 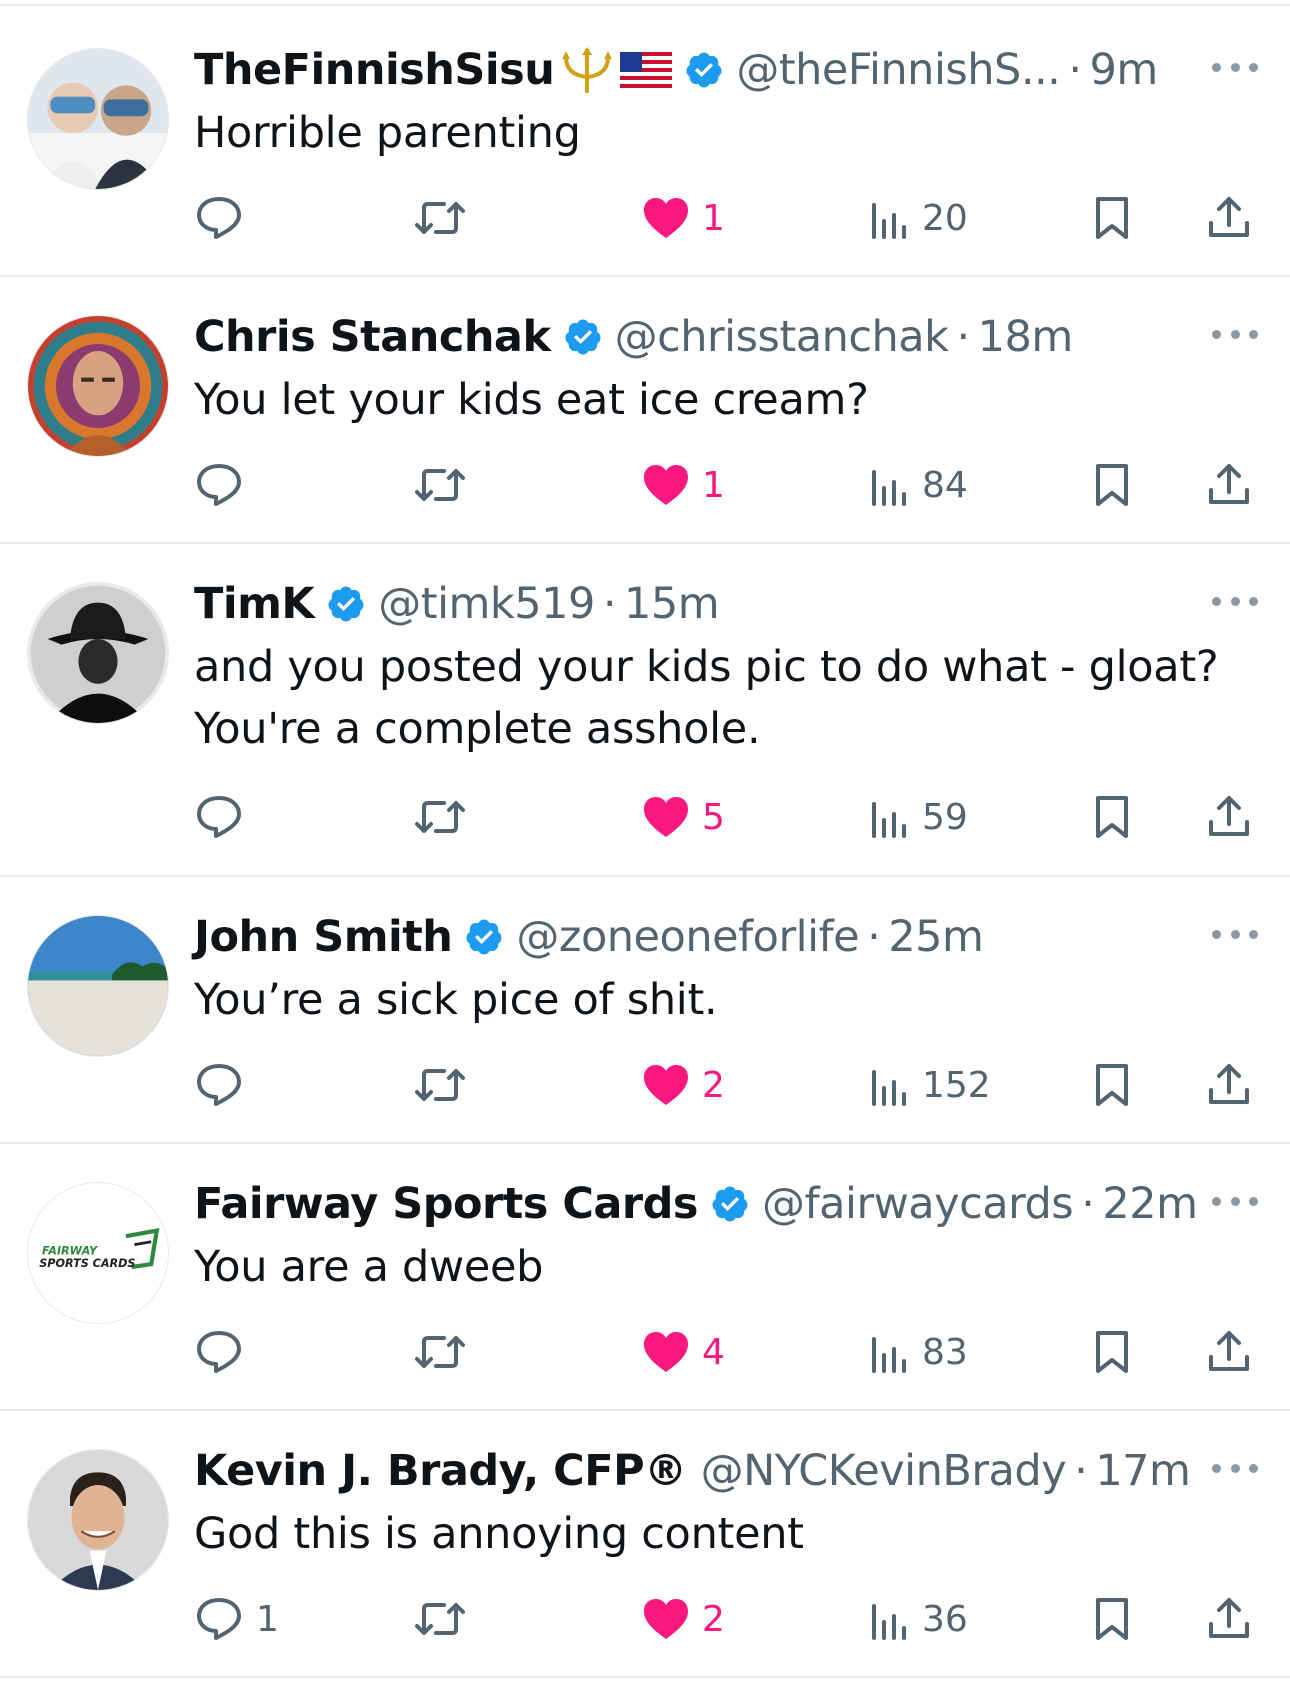 I want to click on reply-button: 1, so click(x=236, y=1619).